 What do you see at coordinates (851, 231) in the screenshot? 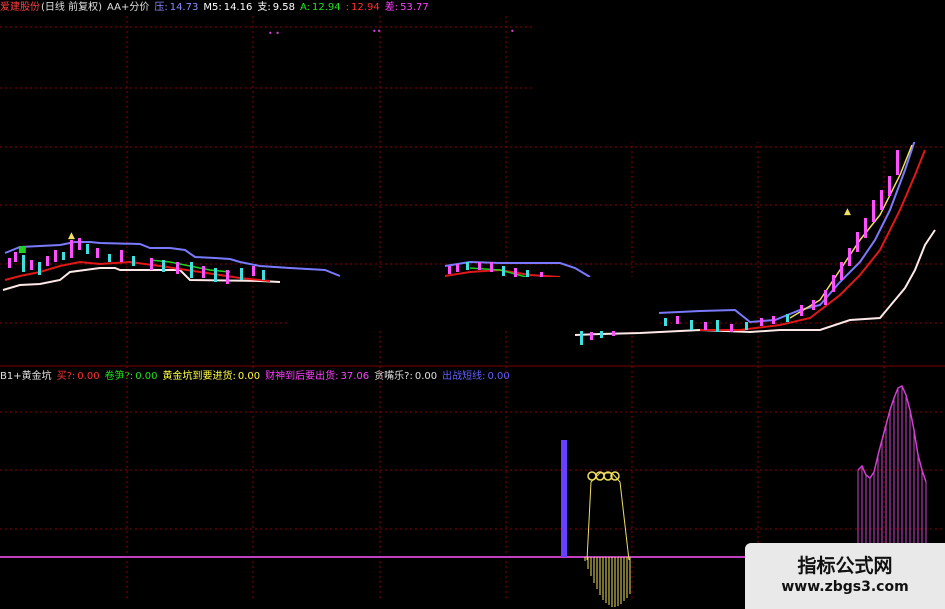
I see `ma-yellow-line` at bounding box center [851, 231].